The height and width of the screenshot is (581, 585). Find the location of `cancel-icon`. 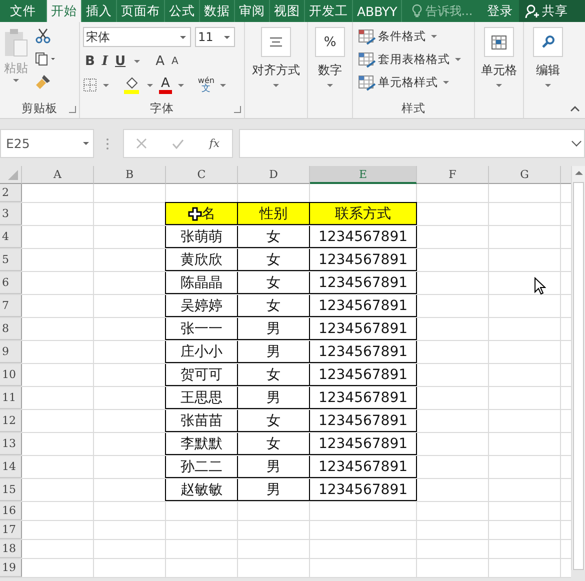

cancel-icon is located at coordinates (142, 143).